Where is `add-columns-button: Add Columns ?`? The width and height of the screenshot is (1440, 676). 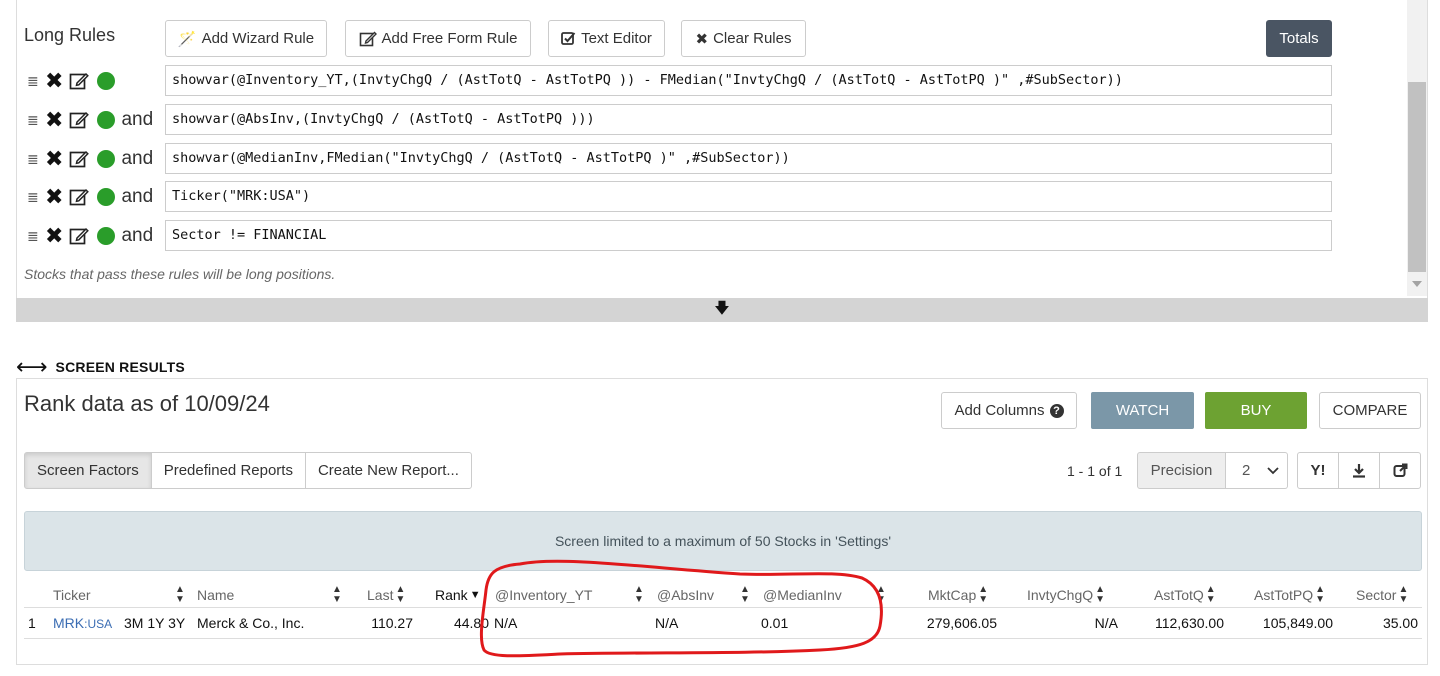
add-columns-button: Add Columns ? is located at coordinates (1009, 410).